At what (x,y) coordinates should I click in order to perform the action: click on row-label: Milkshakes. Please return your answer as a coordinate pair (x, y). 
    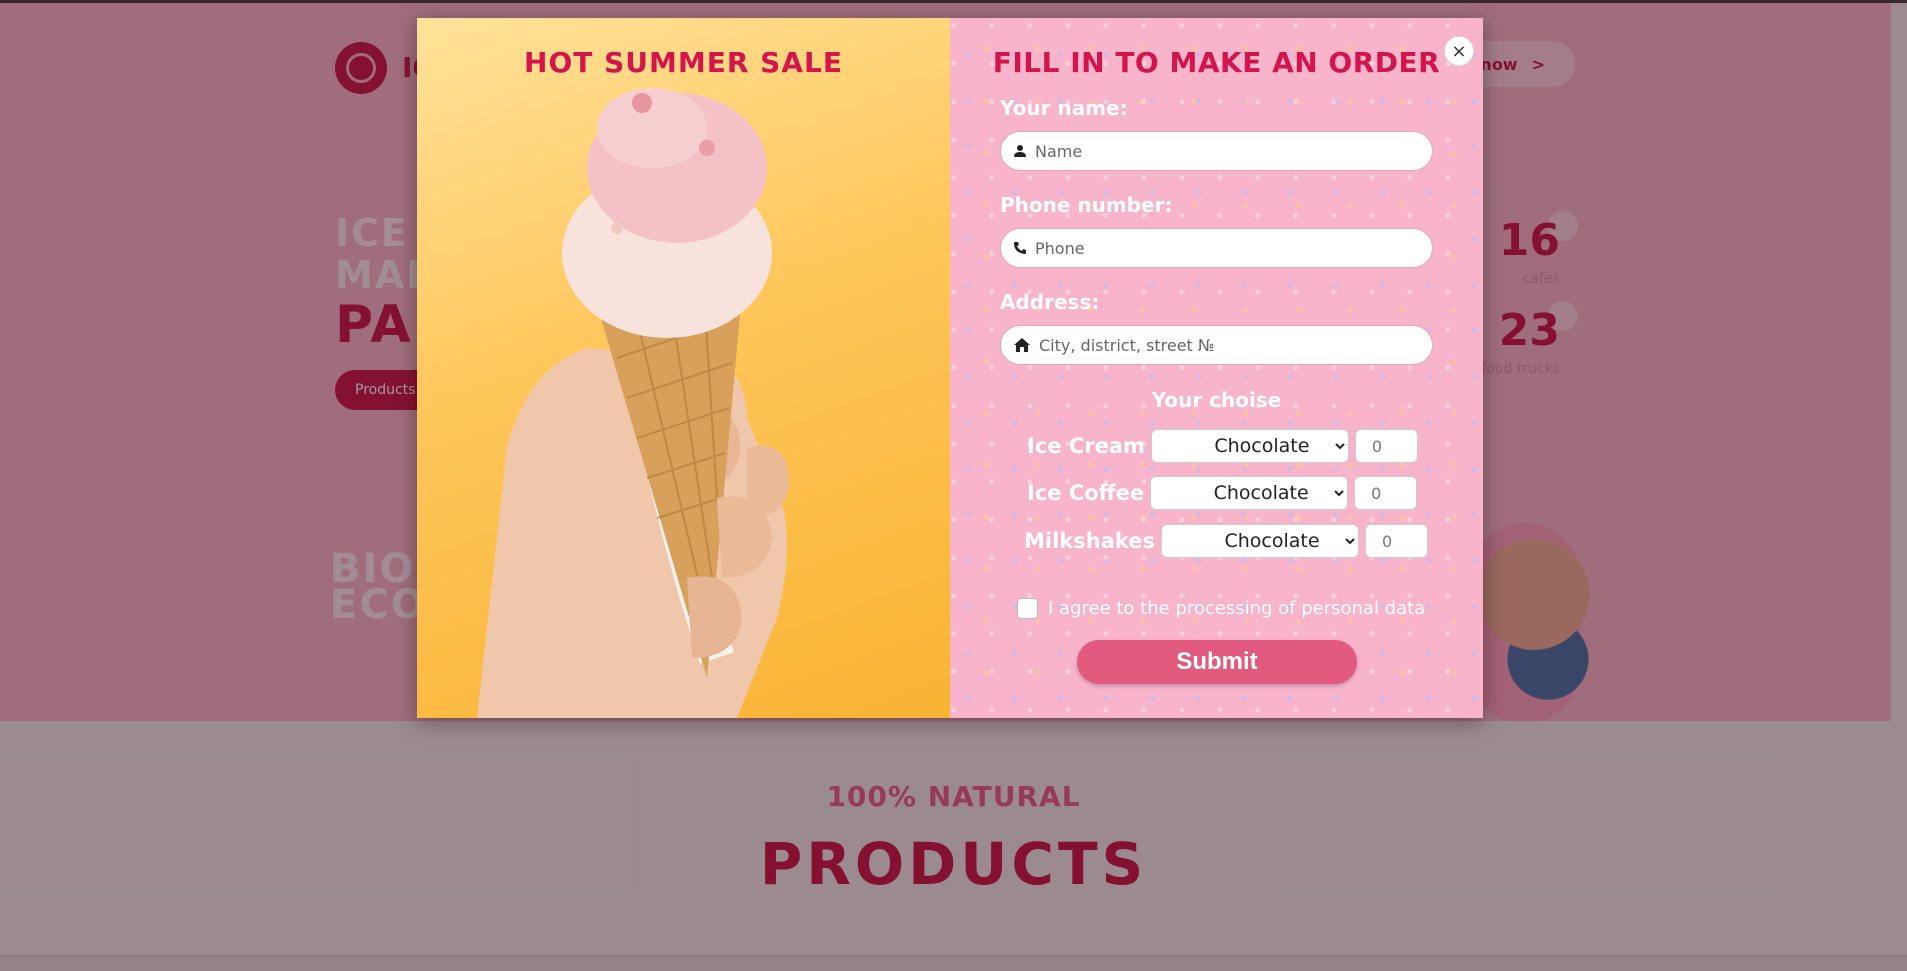
    Looking at the image, I should click on (1090, 541).